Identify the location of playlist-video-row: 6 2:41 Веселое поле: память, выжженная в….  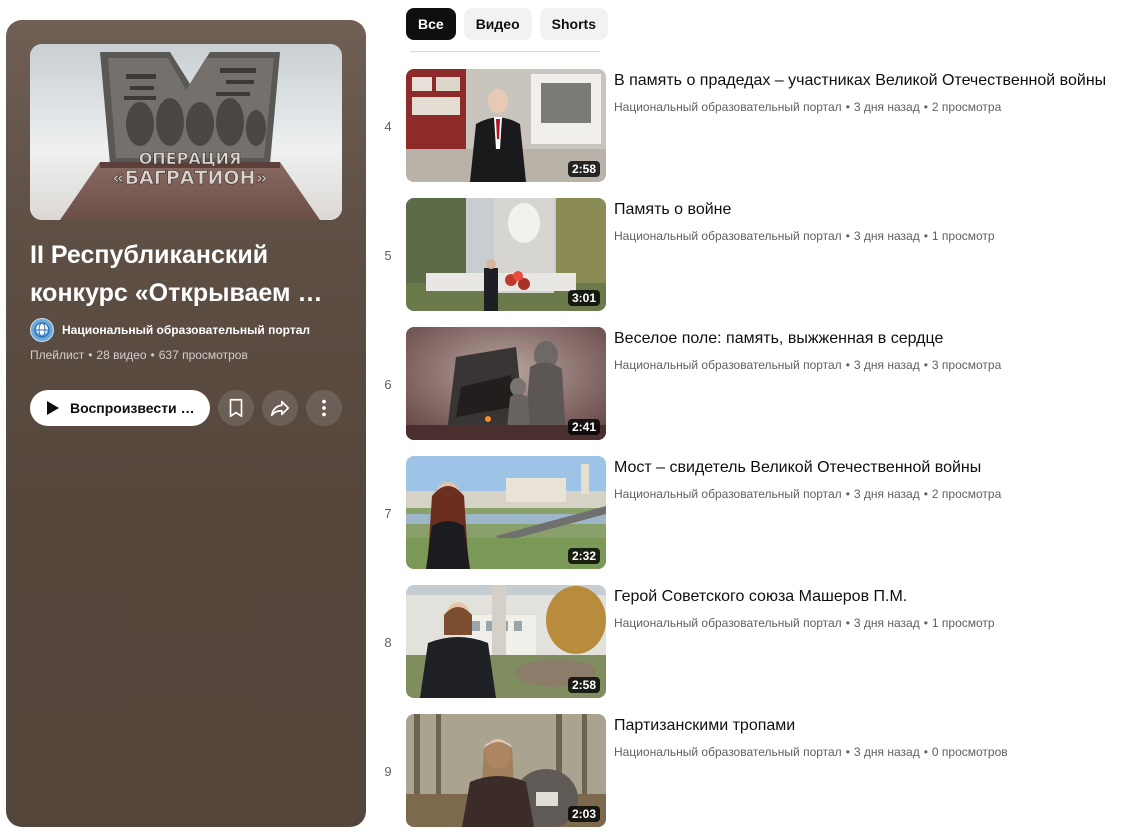
(751, 391).